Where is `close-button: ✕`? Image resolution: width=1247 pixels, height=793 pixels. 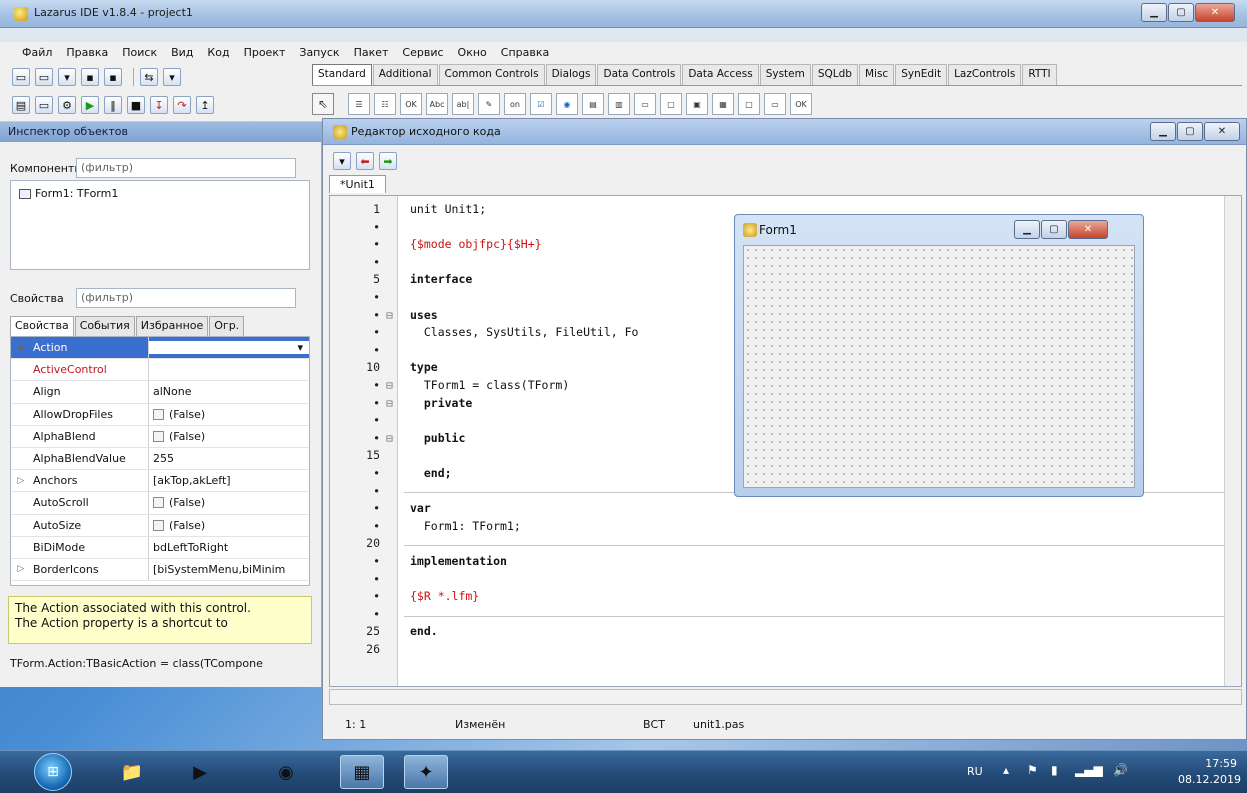 close-button: ✕ is located at coordinates (1215, 12).